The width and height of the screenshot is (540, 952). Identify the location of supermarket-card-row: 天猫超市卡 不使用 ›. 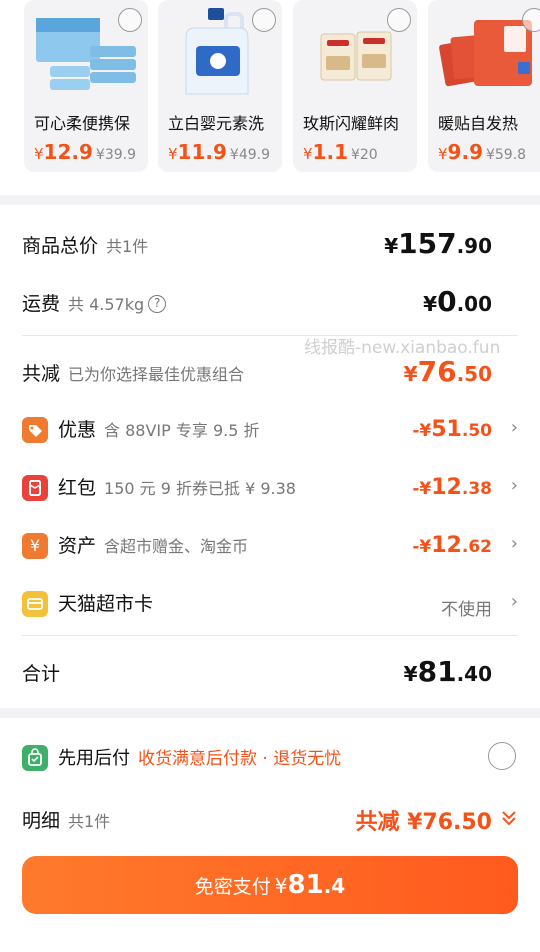
(270, 604).